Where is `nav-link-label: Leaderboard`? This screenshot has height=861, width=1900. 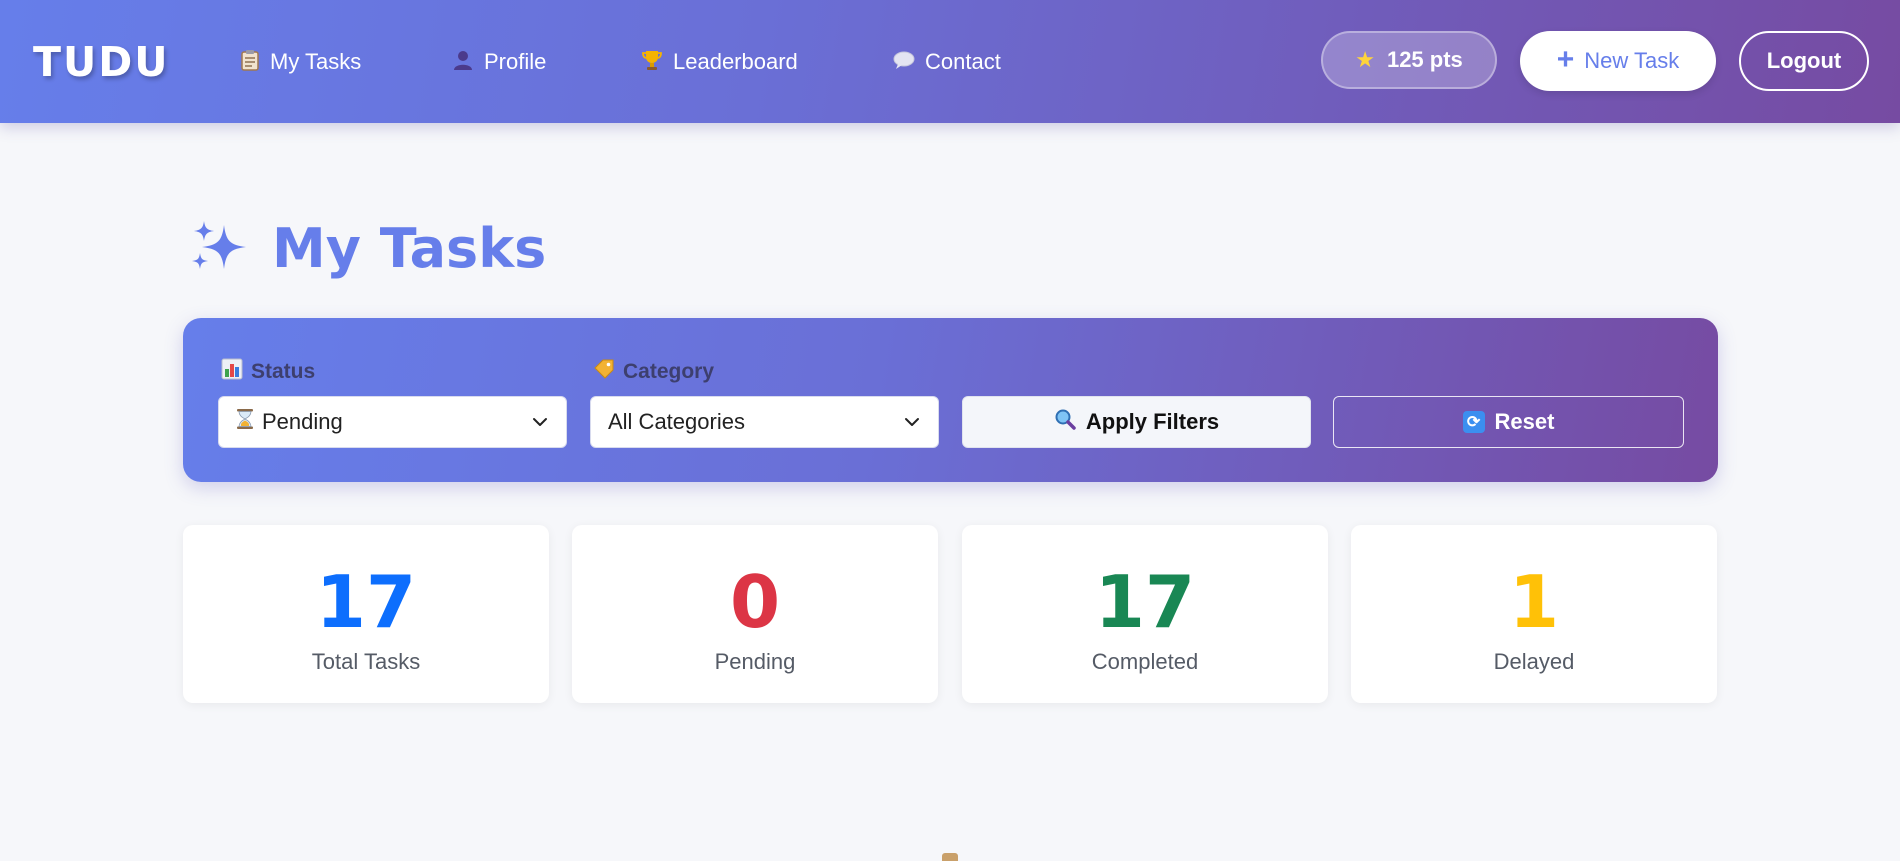 nav-link-label: Leaderboard is located at coordinates (735, 61).